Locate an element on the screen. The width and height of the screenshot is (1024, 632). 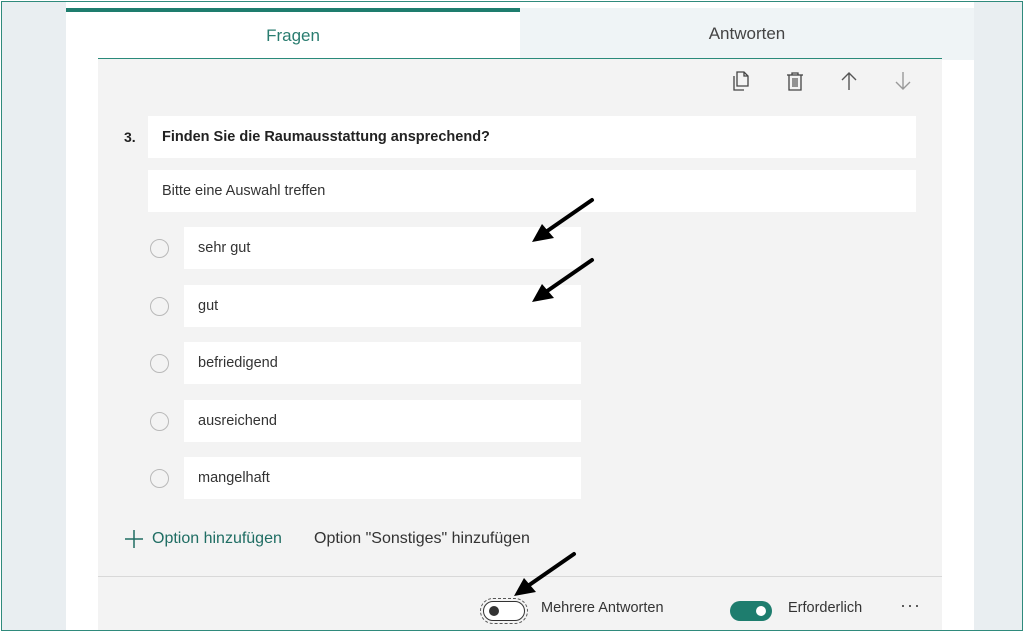
option-input: mangelhaft is located at coordinates (382, 478).